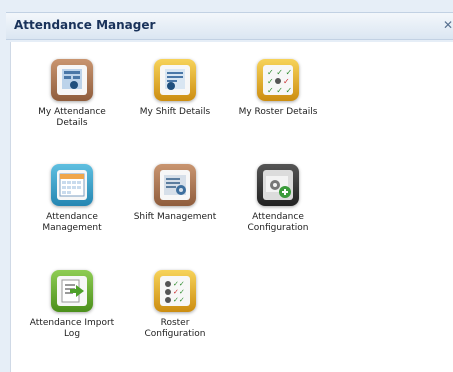 The width and height of the screenshot is (453, 372). Describe the element at coordinates (72, 185) in the screenshot. I see `calendar-icon` at that location.